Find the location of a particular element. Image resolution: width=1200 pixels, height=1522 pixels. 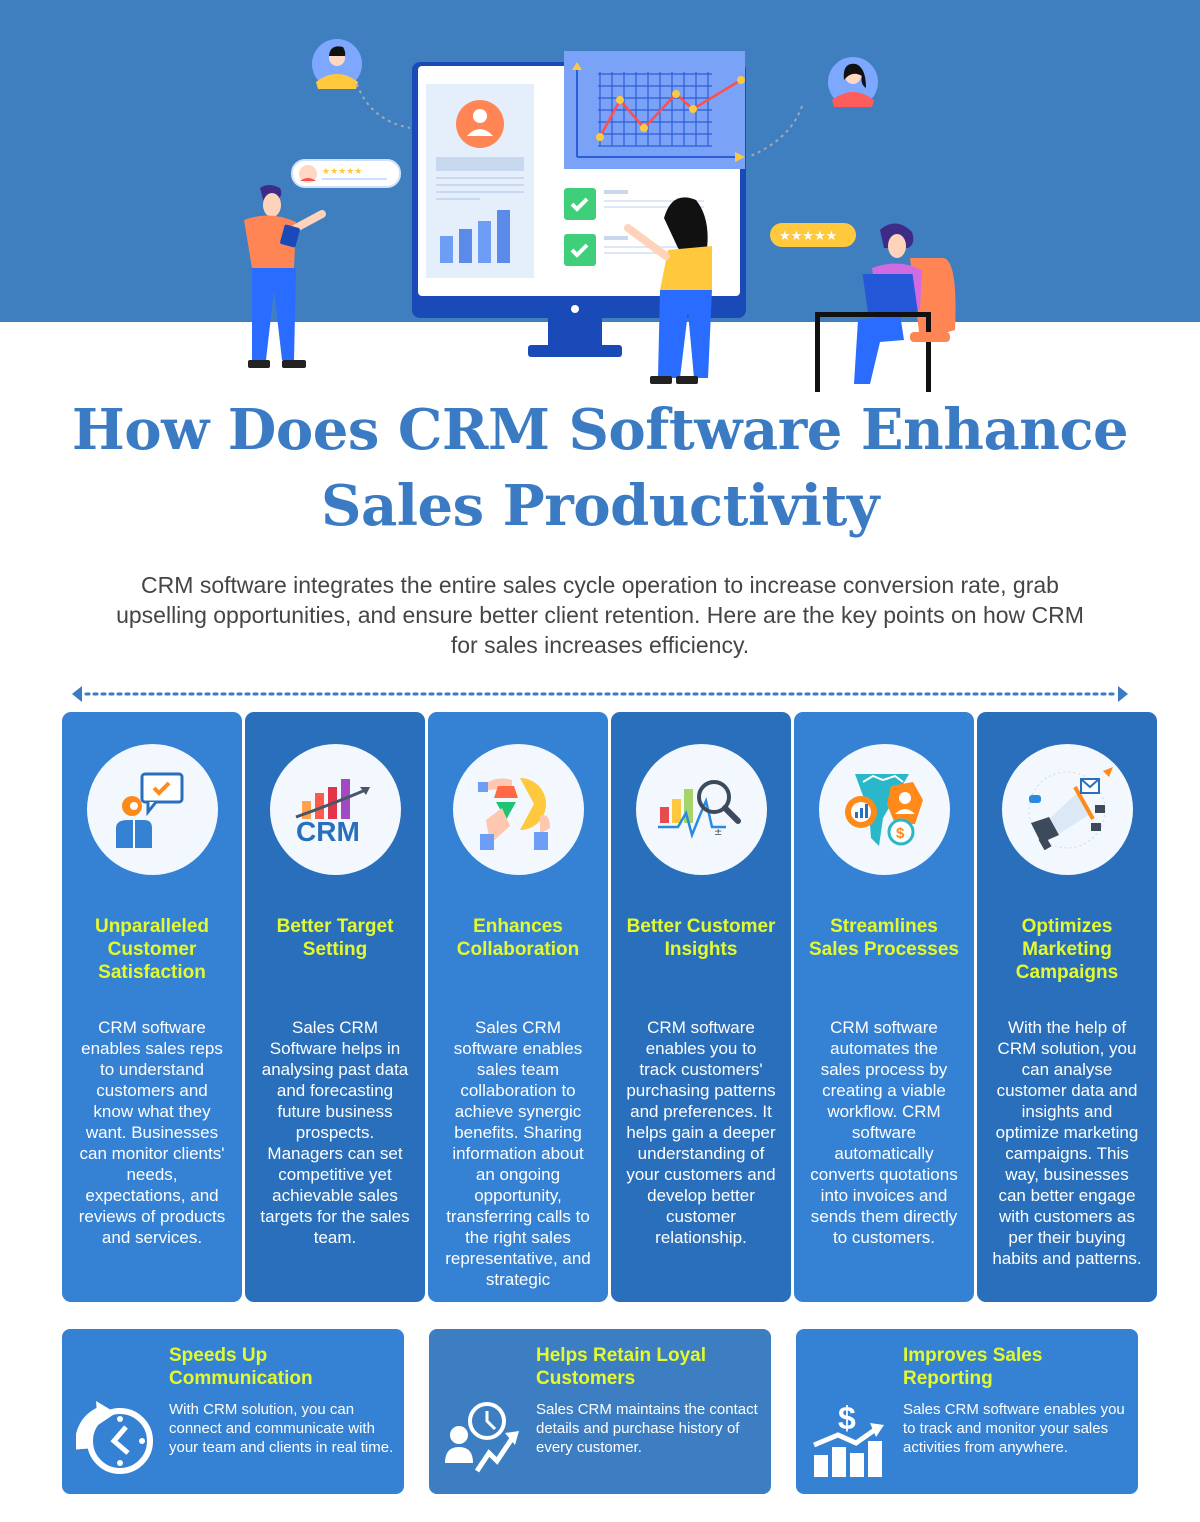

rating-badge-illustration: ★★★★★ is located at coordinates (813, 235).